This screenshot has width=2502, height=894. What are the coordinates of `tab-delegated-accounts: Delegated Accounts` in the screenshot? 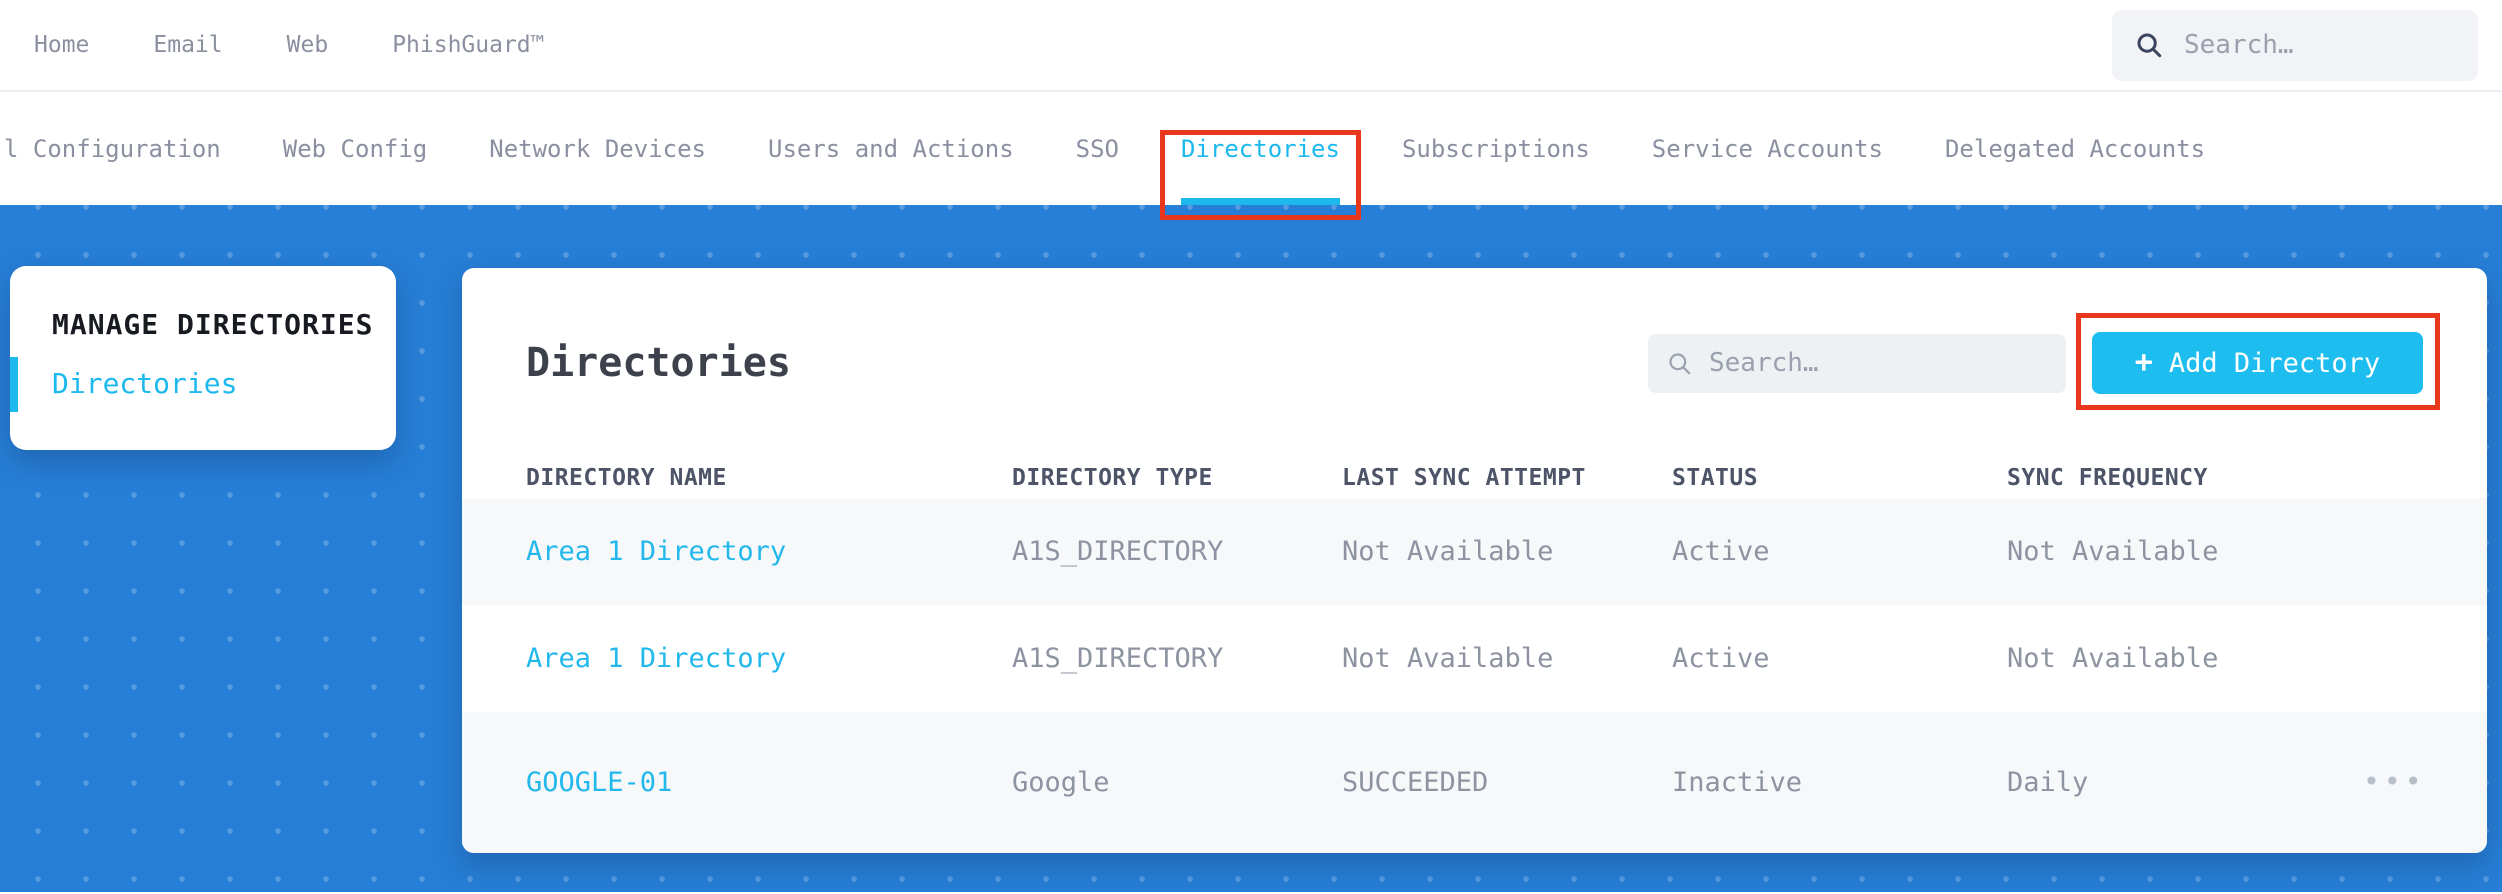 It's located at (2075, 148).